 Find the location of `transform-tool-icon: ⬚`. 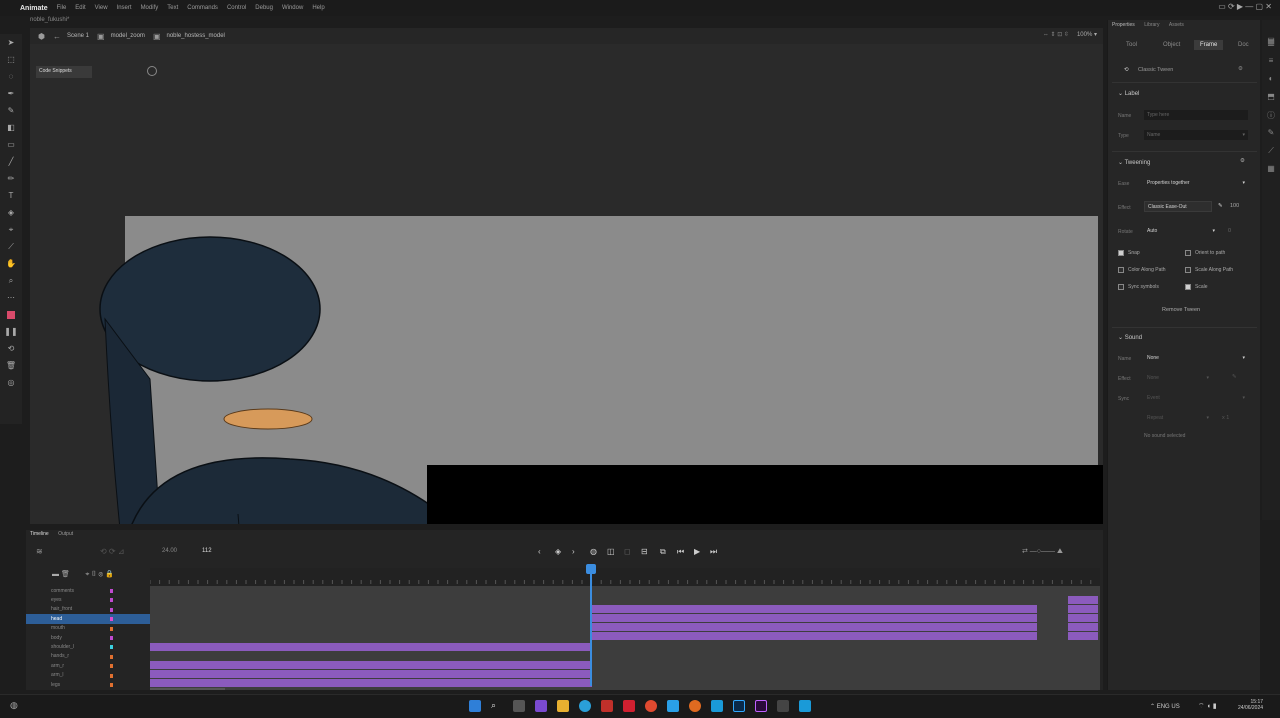

transform-tool-icon: ⬚ is located at coordinates (11, 59).